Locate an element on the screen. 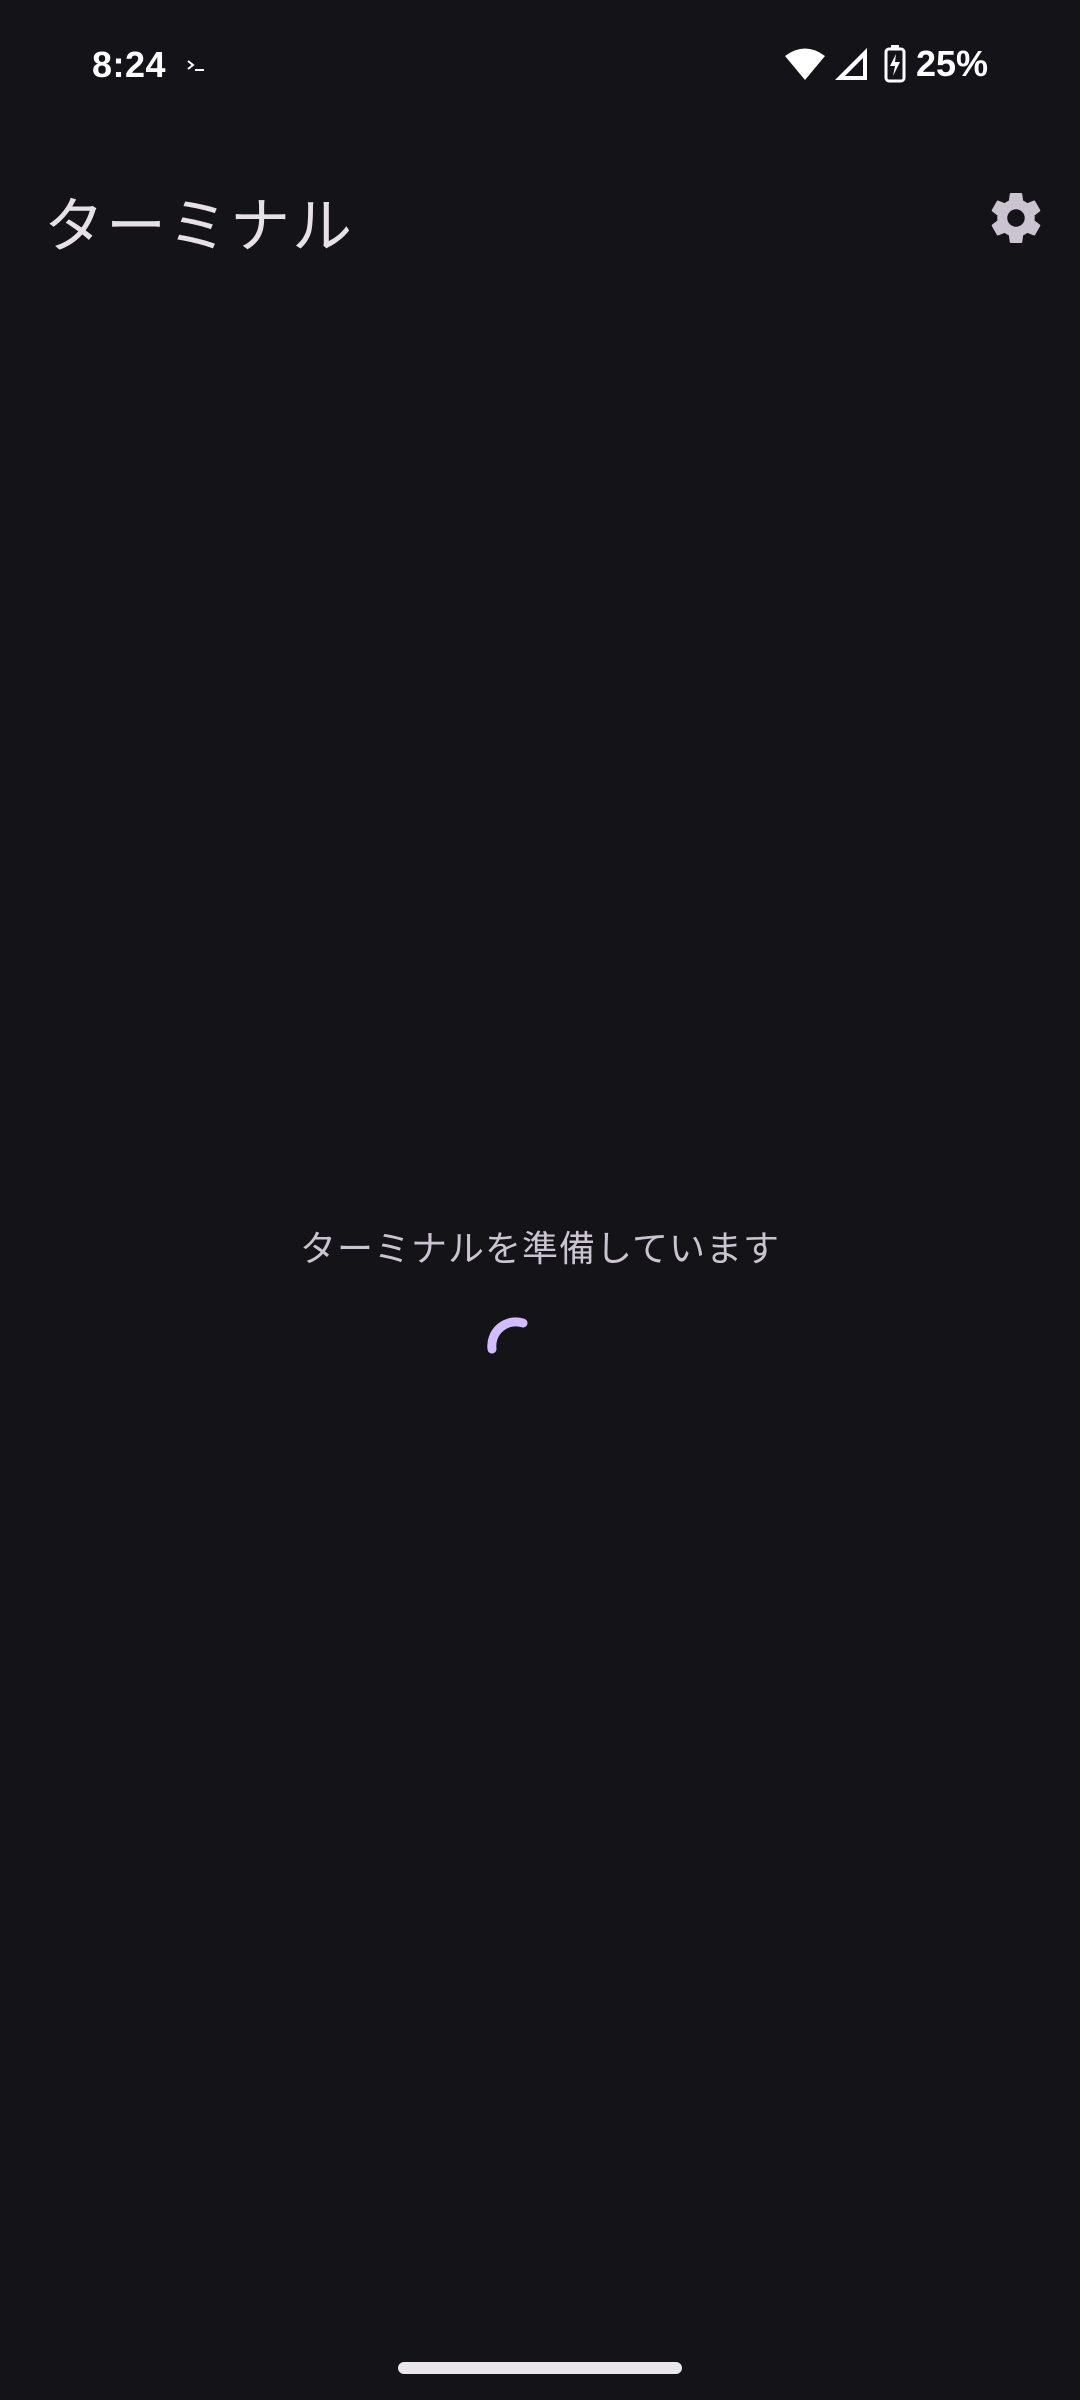  gear-icon is located at coordinates (1016, 218).